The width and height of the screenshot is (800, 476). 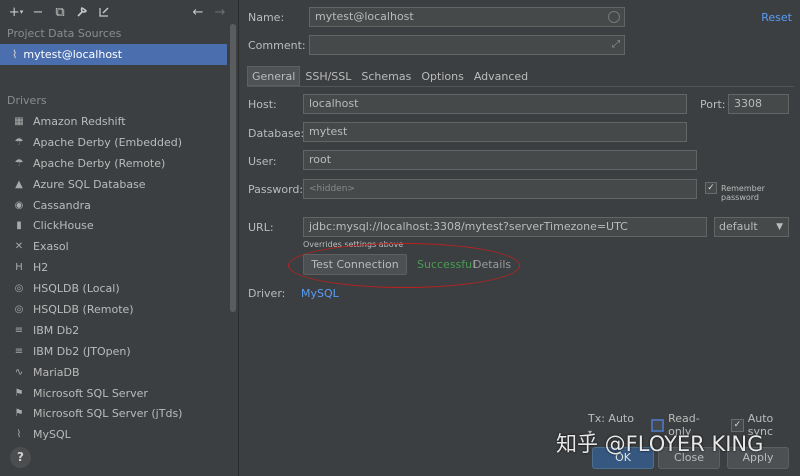 I want to click on driver-label: Driver:, so click(x=267, y=293).